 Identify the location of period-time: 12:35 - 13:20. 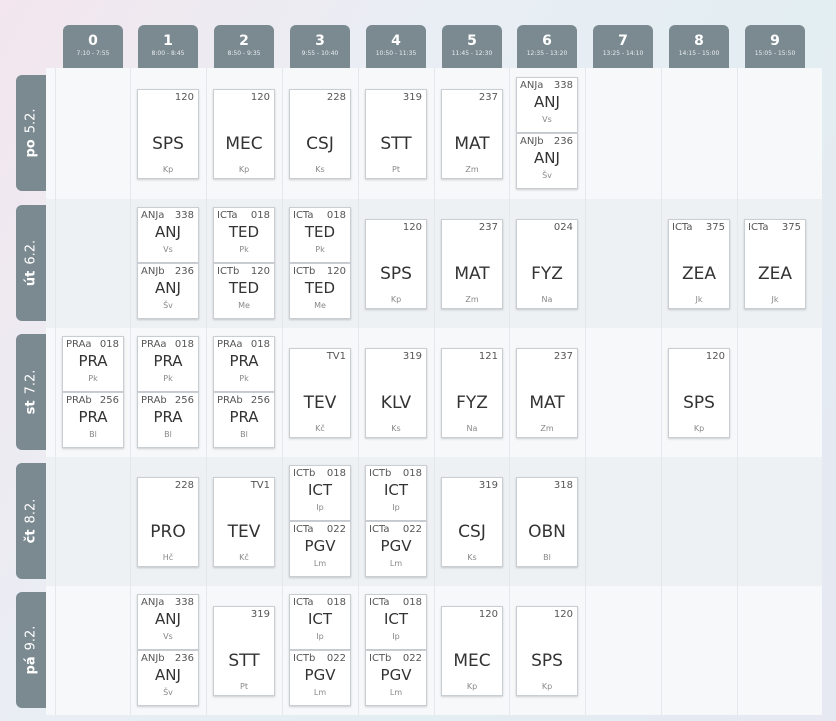
(547, 53).